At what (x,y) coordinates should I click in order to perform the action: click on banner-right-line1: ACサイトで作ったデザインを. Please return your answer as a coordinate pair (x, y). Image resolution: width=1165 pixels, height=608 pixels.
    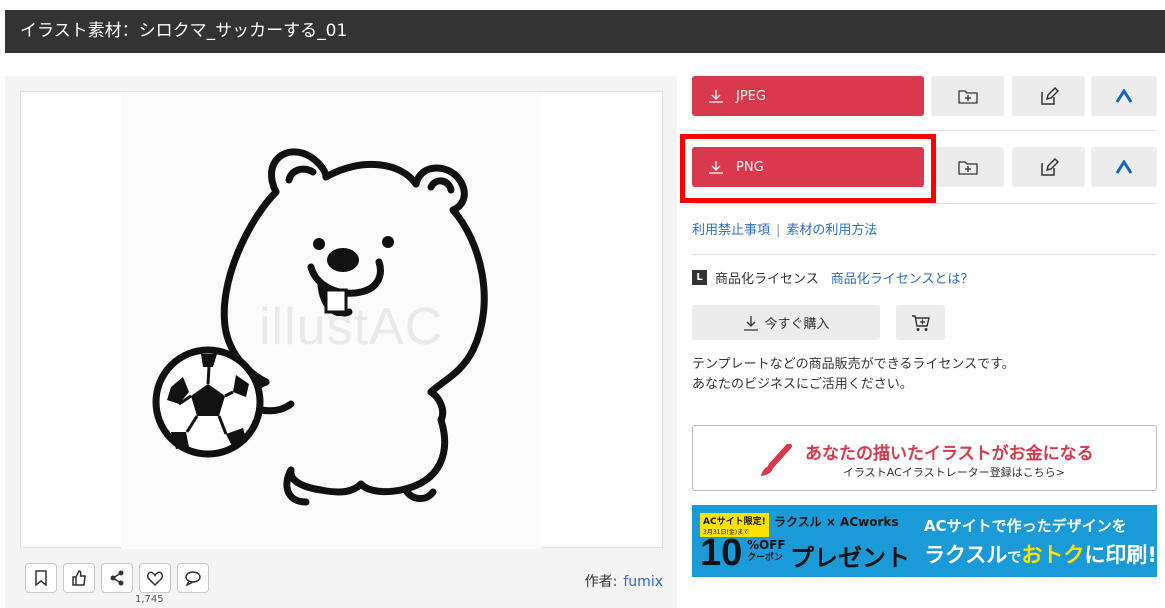
    Looking at the image, I should click on (1025, 526).